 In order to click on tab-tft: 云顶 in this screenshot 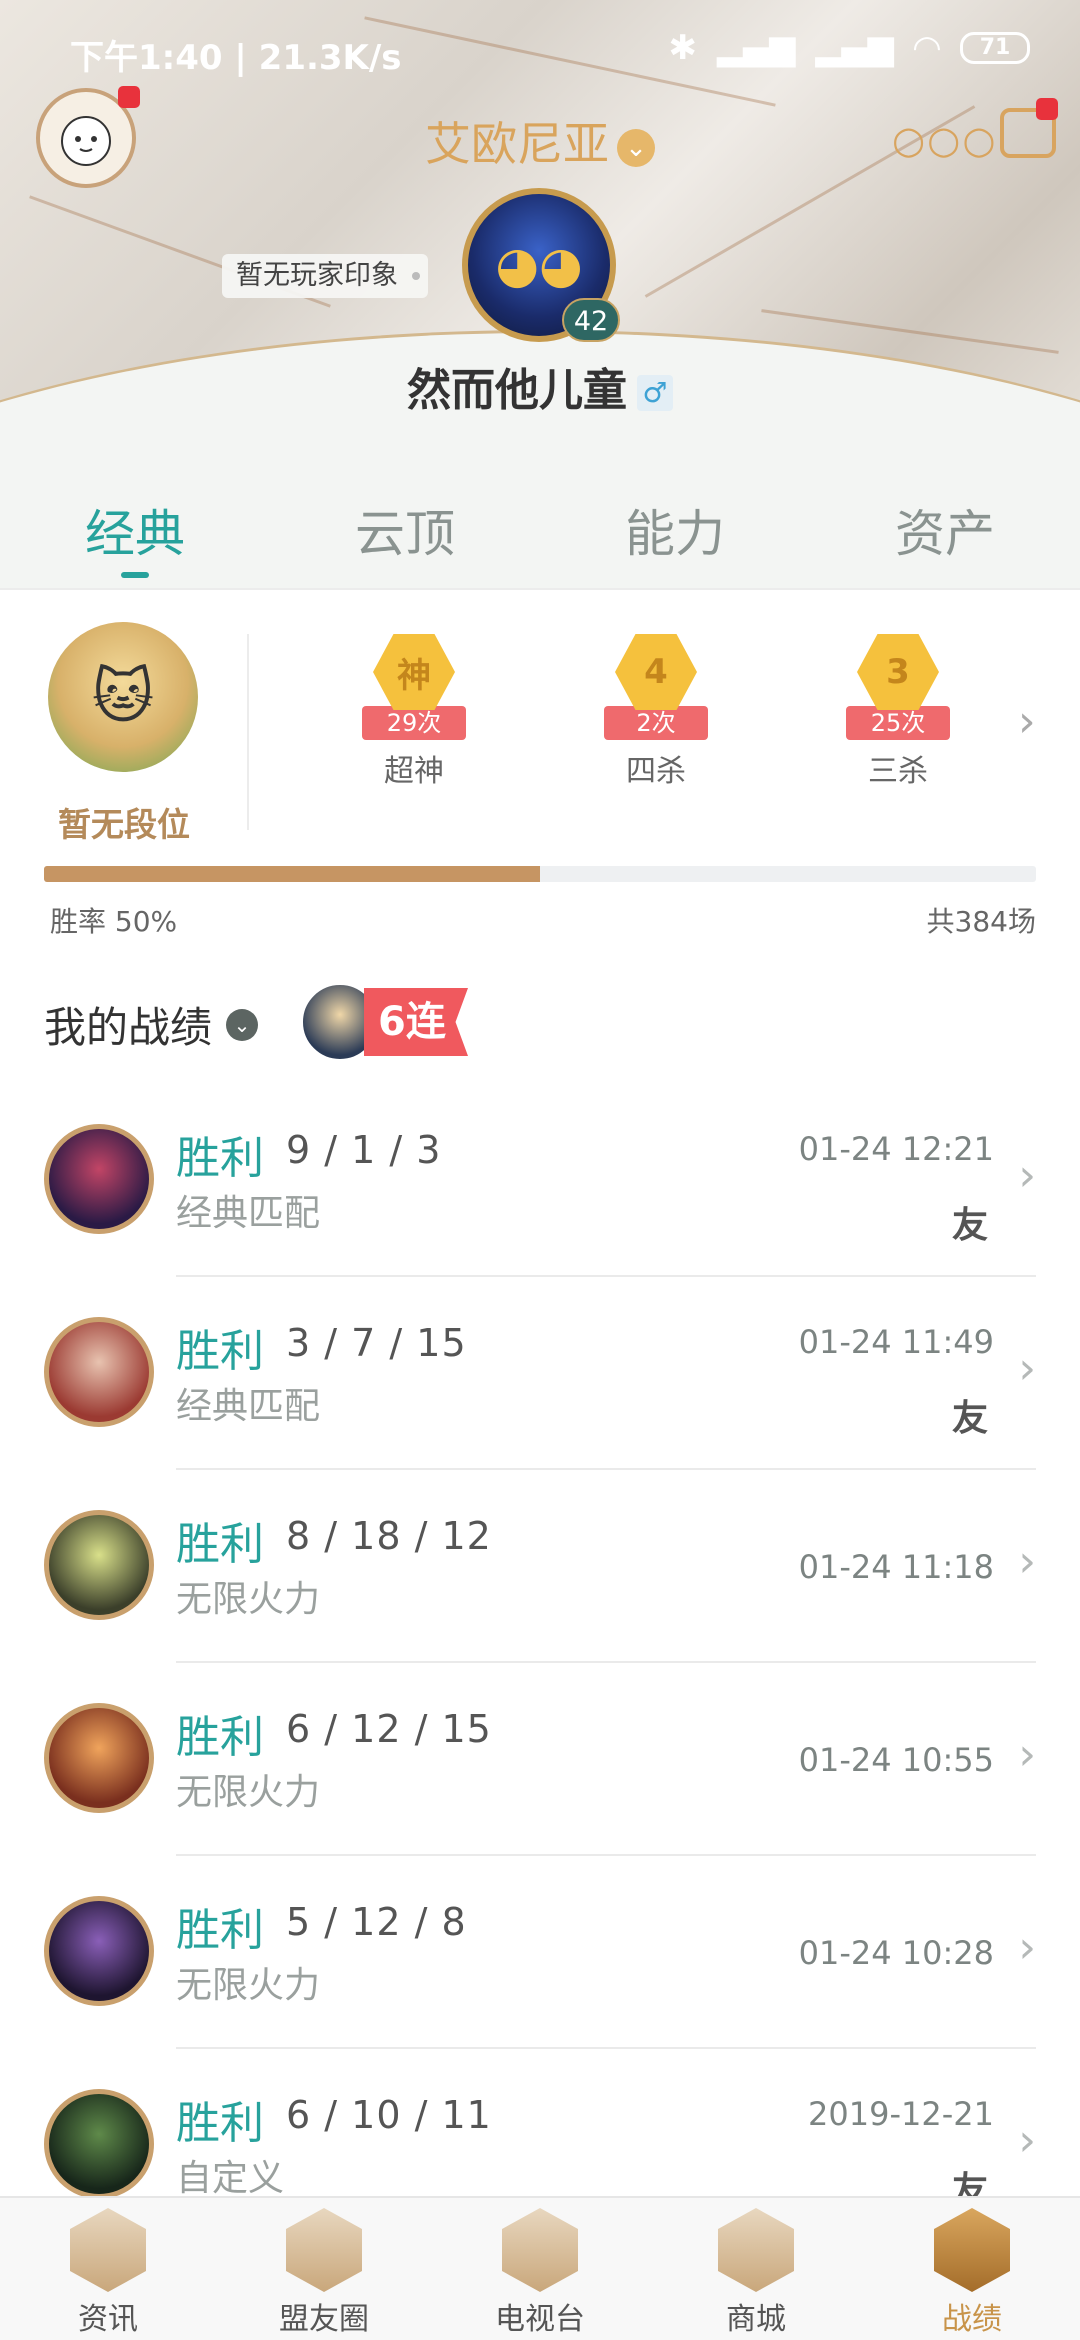, I will do `click(405, 533)`.